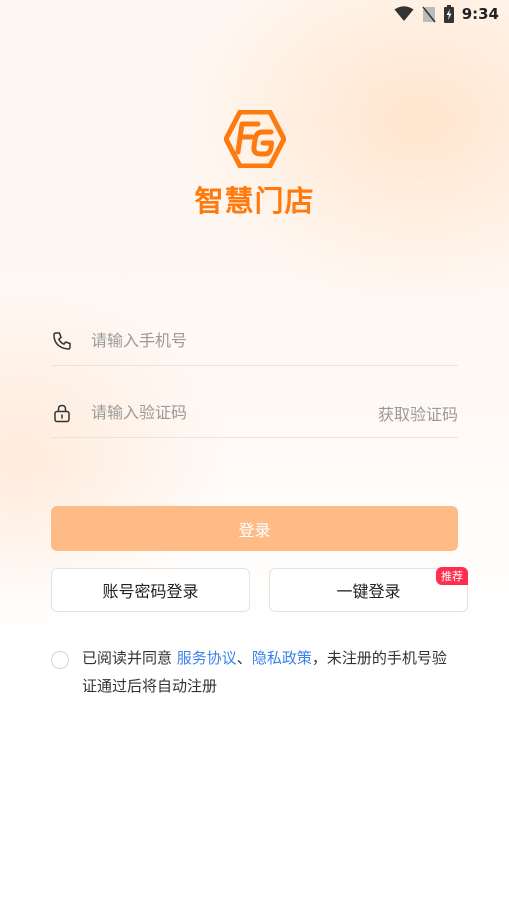  I want to click on code-field: 获取验证码, so click(254, 413).